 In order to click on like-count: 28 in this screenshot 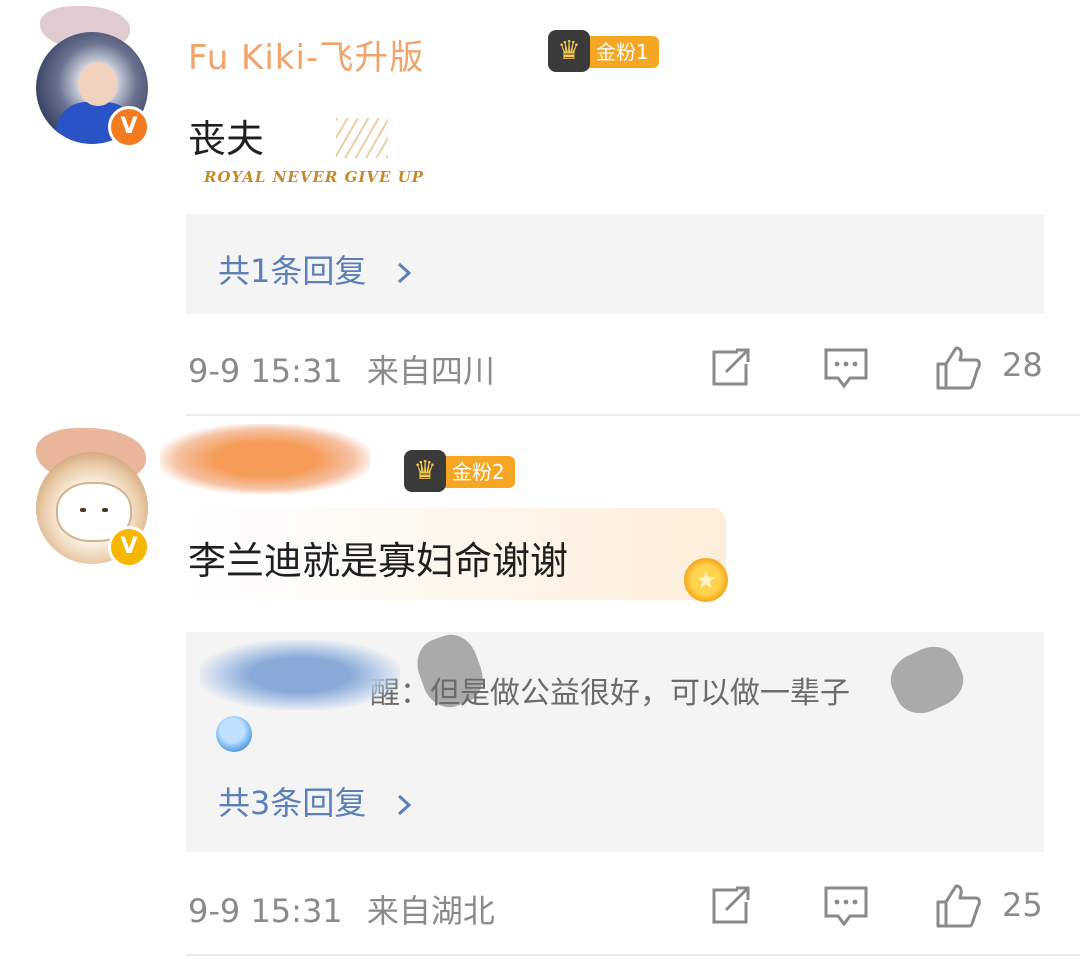, I will do `click(1022, 365)`.